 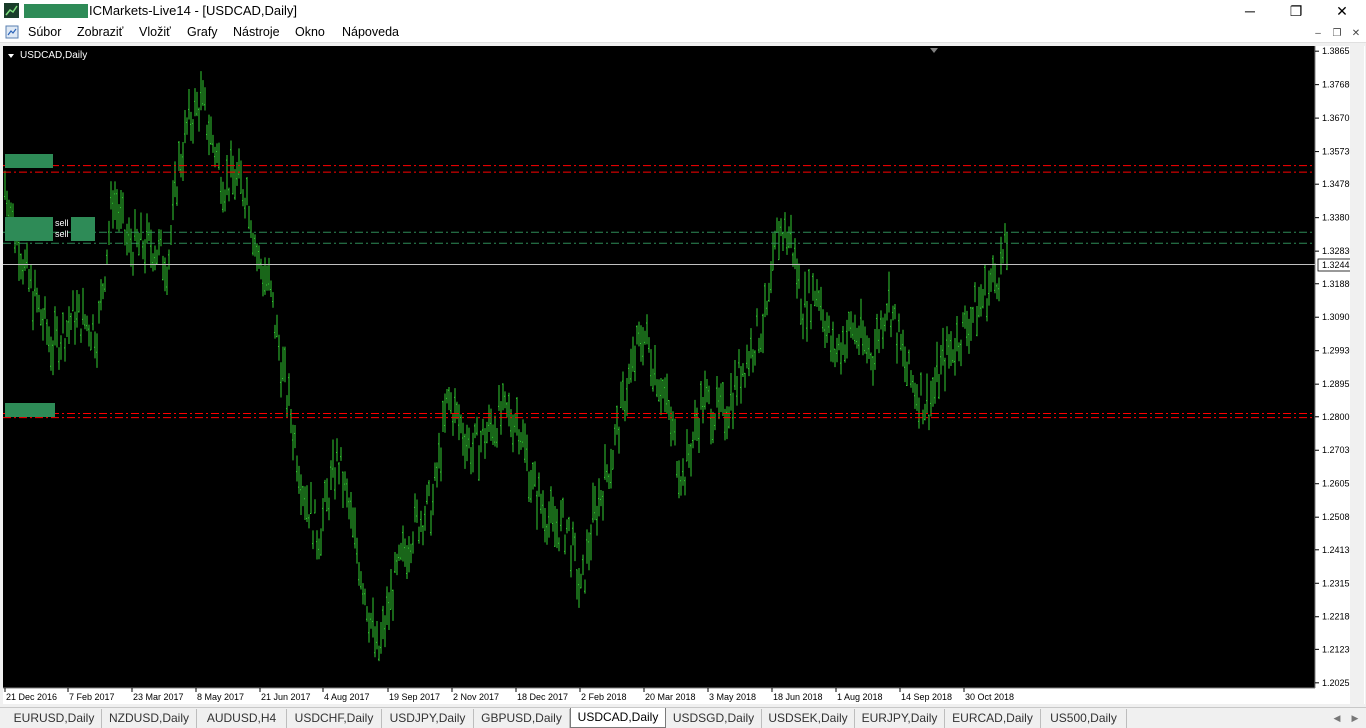 I want to click on tab-nzdusd: NZDUSD,Daily, so click(x=149, y=718).